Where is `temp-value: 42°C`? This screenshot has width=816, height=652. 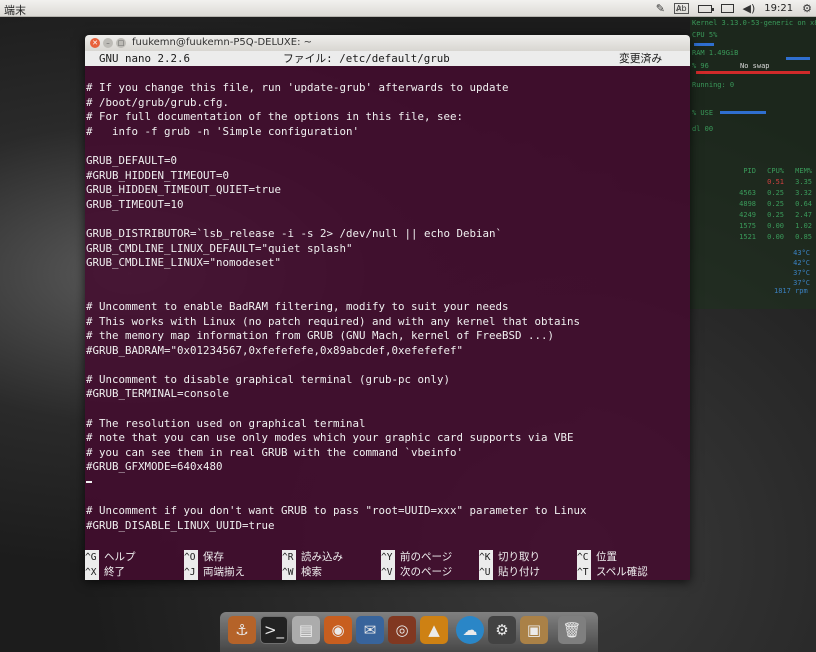 temp-value: 42°C is located at coordinates (801, 263).